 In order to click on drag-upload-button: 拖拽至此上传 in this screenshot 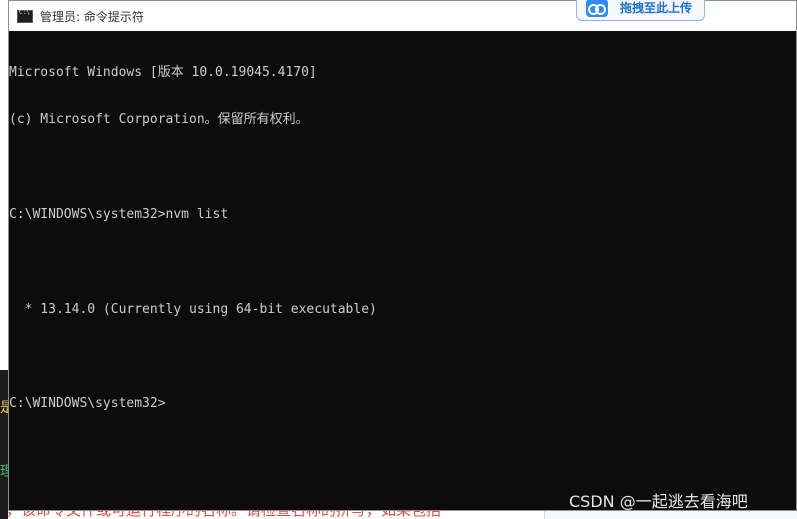, I will do `click(640, 10)`.